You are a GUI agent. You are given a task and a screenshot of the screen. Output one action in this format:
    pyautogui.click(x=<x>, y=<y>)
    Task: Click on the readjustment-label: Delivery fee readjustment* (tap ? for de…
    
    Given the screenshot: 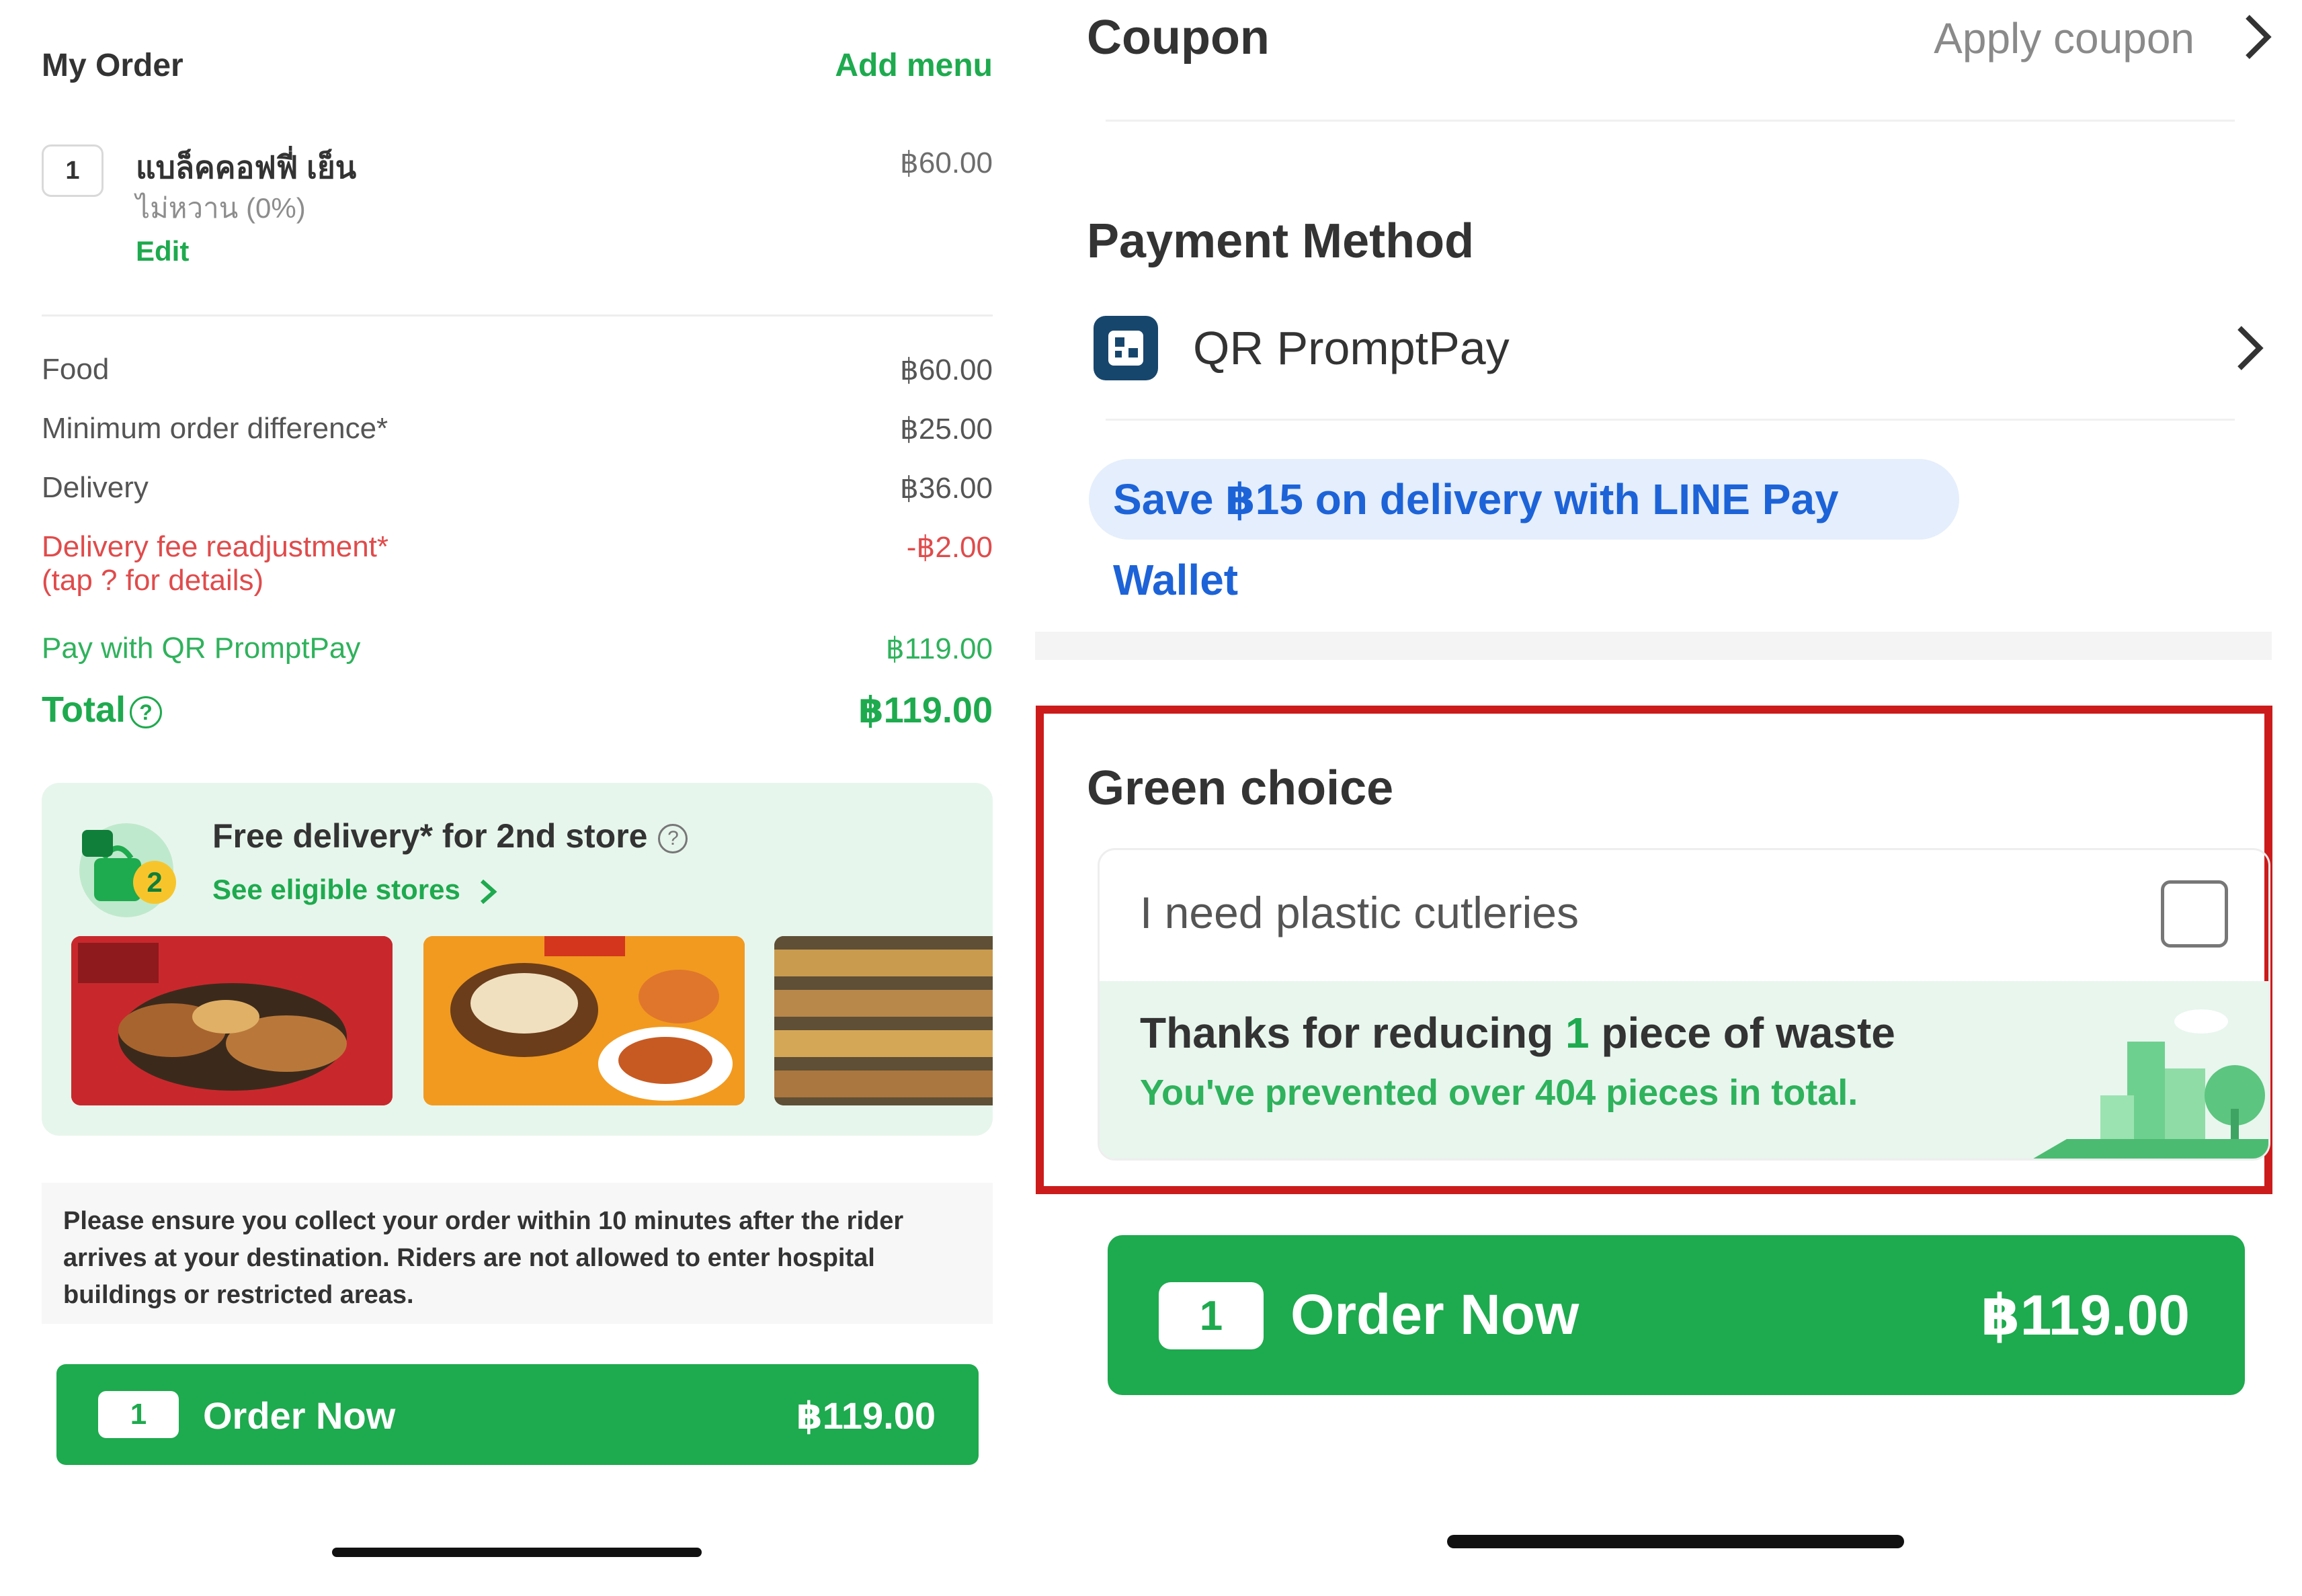 What is the action you would take?
    pyautogui.click(x=215, y=564)
    